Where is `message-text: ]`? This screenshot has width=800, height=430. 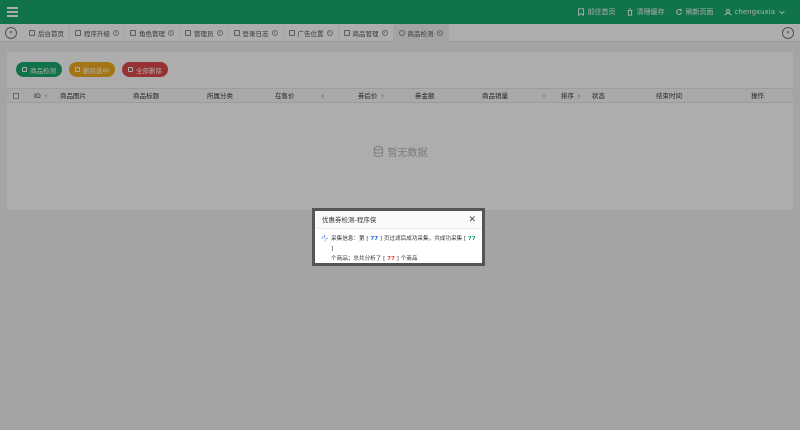
message-text: ] is located at coordinates (332, 249).